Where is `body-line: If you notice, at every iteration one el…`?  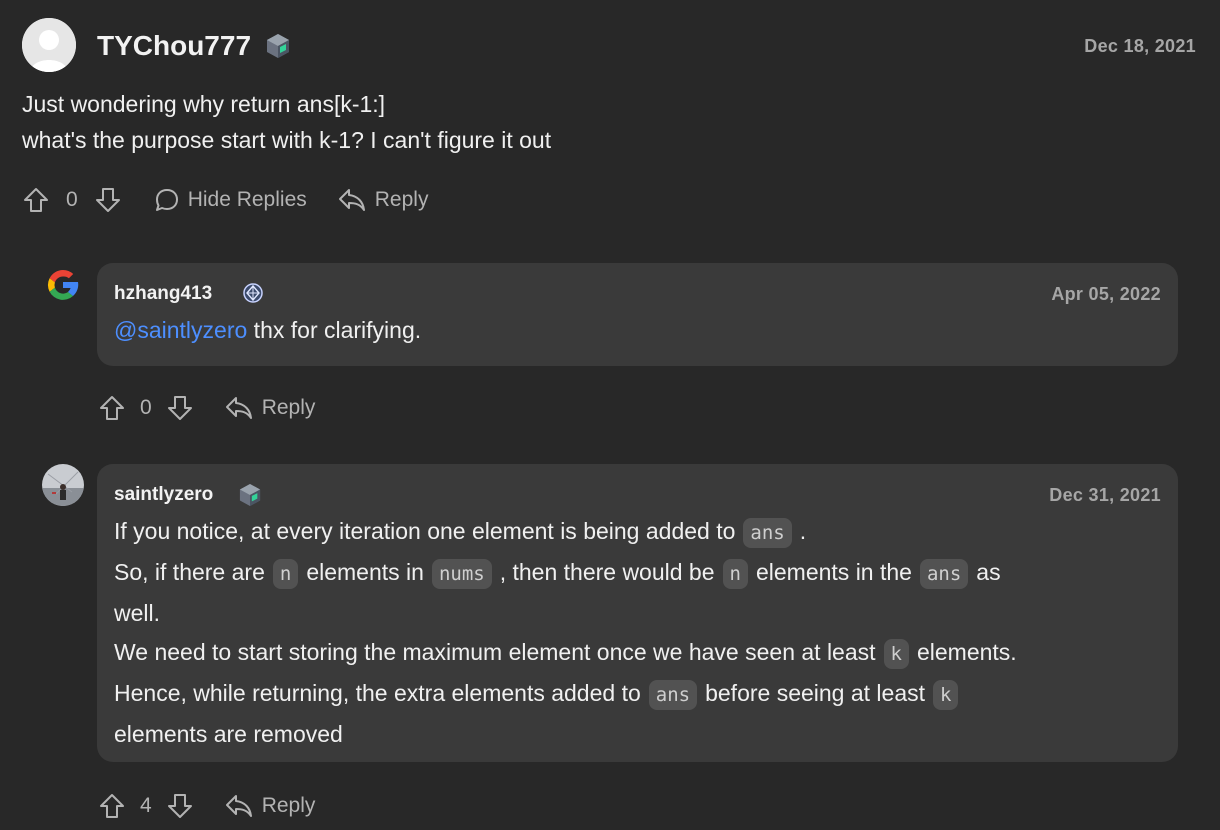
body-line: If you notice, at every iteration one el… is located at coordinates (639, 532).